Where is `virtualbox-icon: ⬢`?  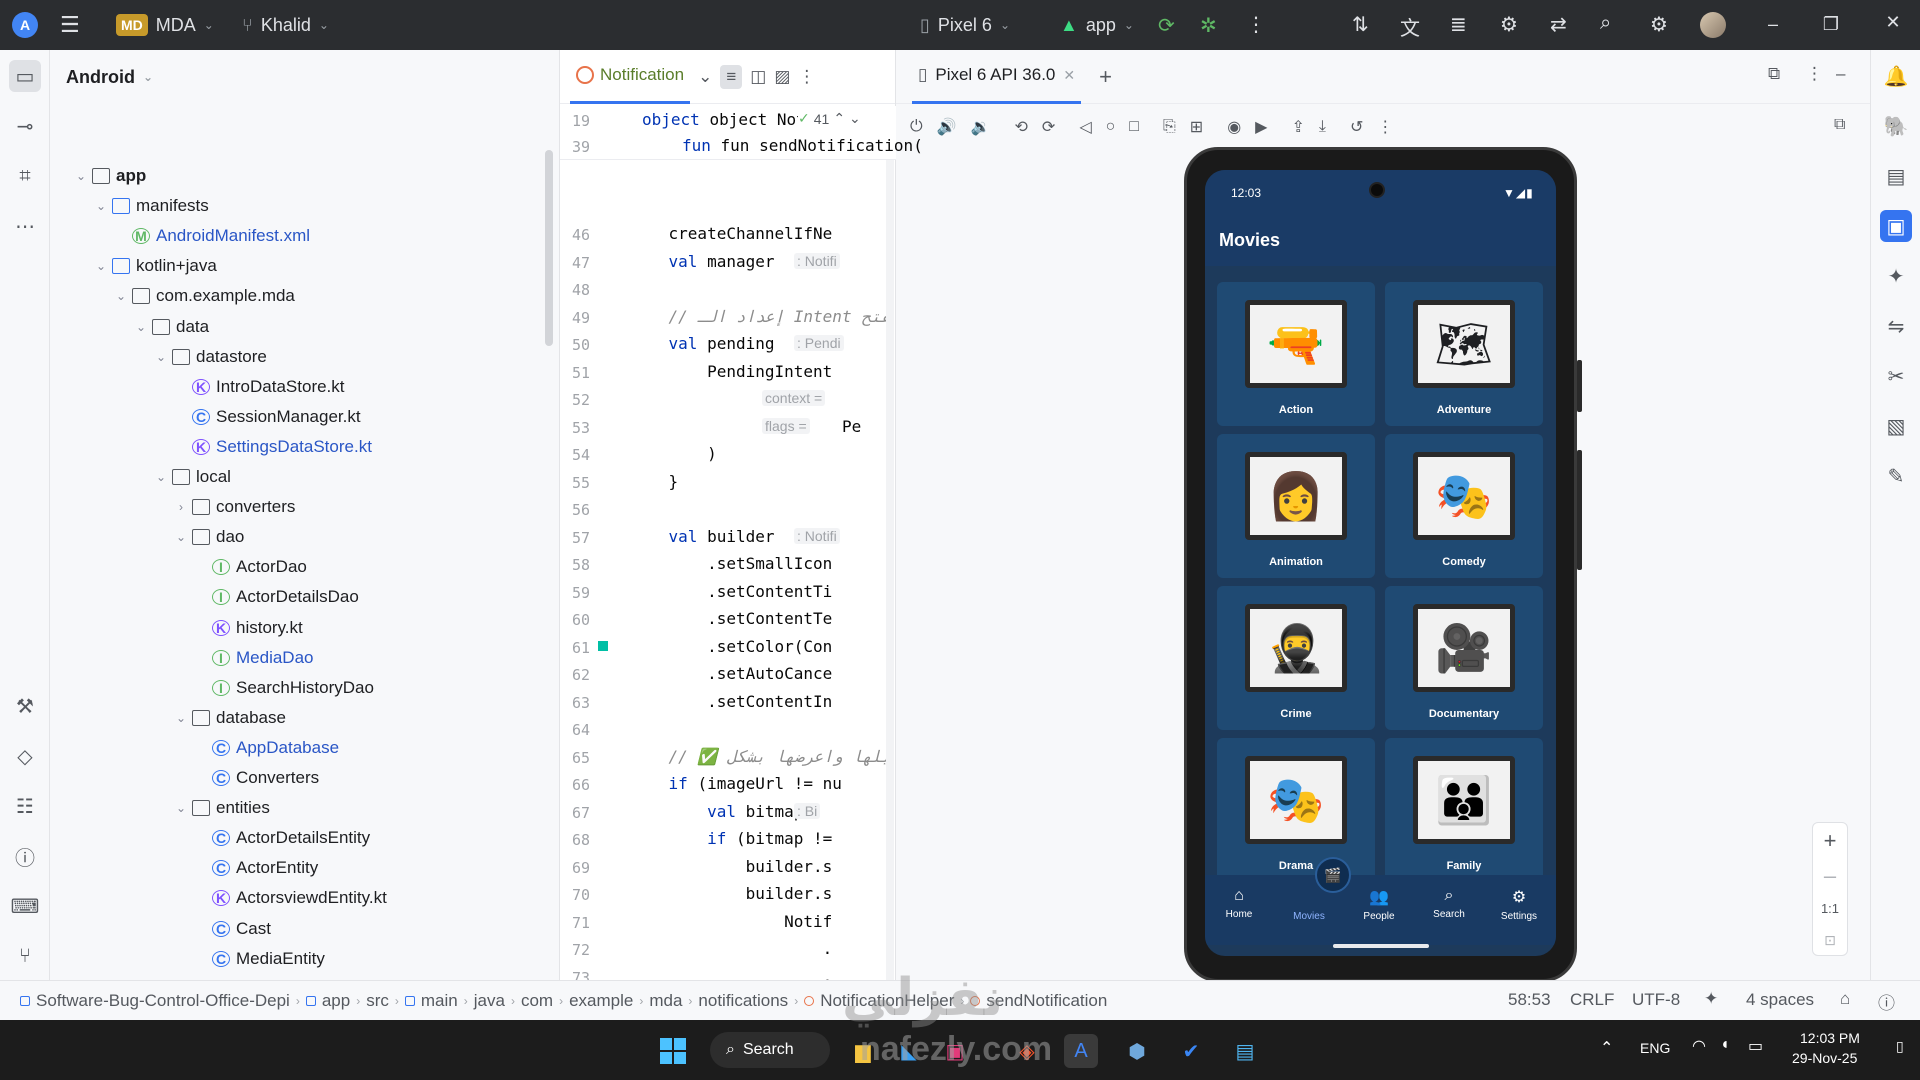
virtualbox-icon: ⬢ is located at coordinates (1137, 1051).